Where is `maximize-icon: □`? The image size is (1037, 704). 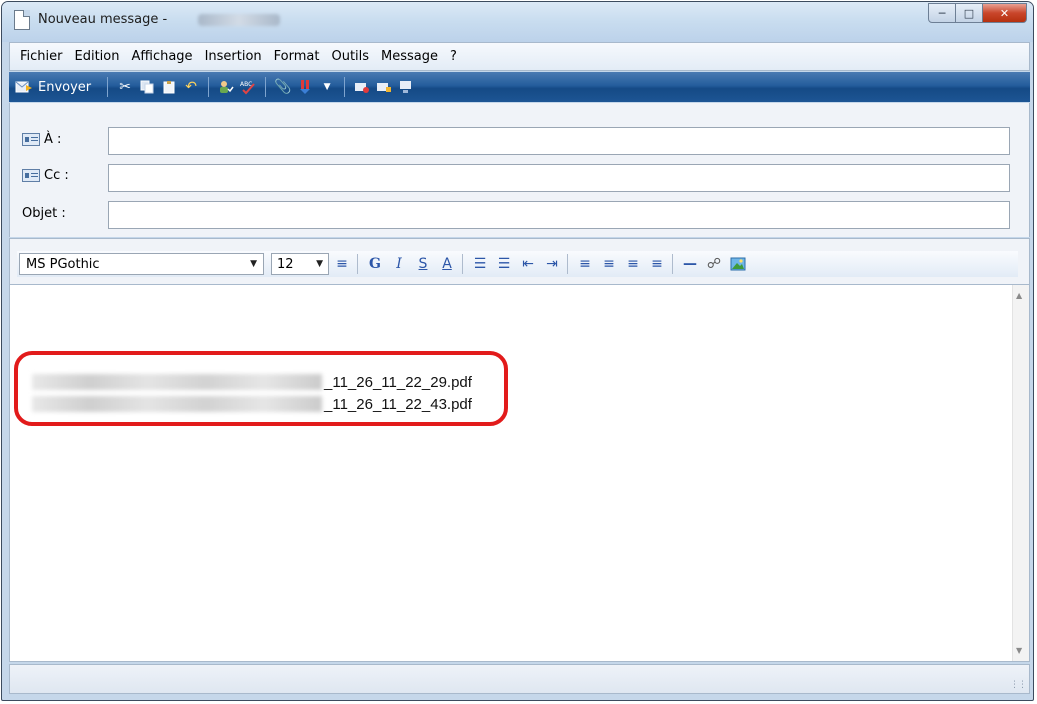
maximize-icon: □ is located at coordinates (969, 13).